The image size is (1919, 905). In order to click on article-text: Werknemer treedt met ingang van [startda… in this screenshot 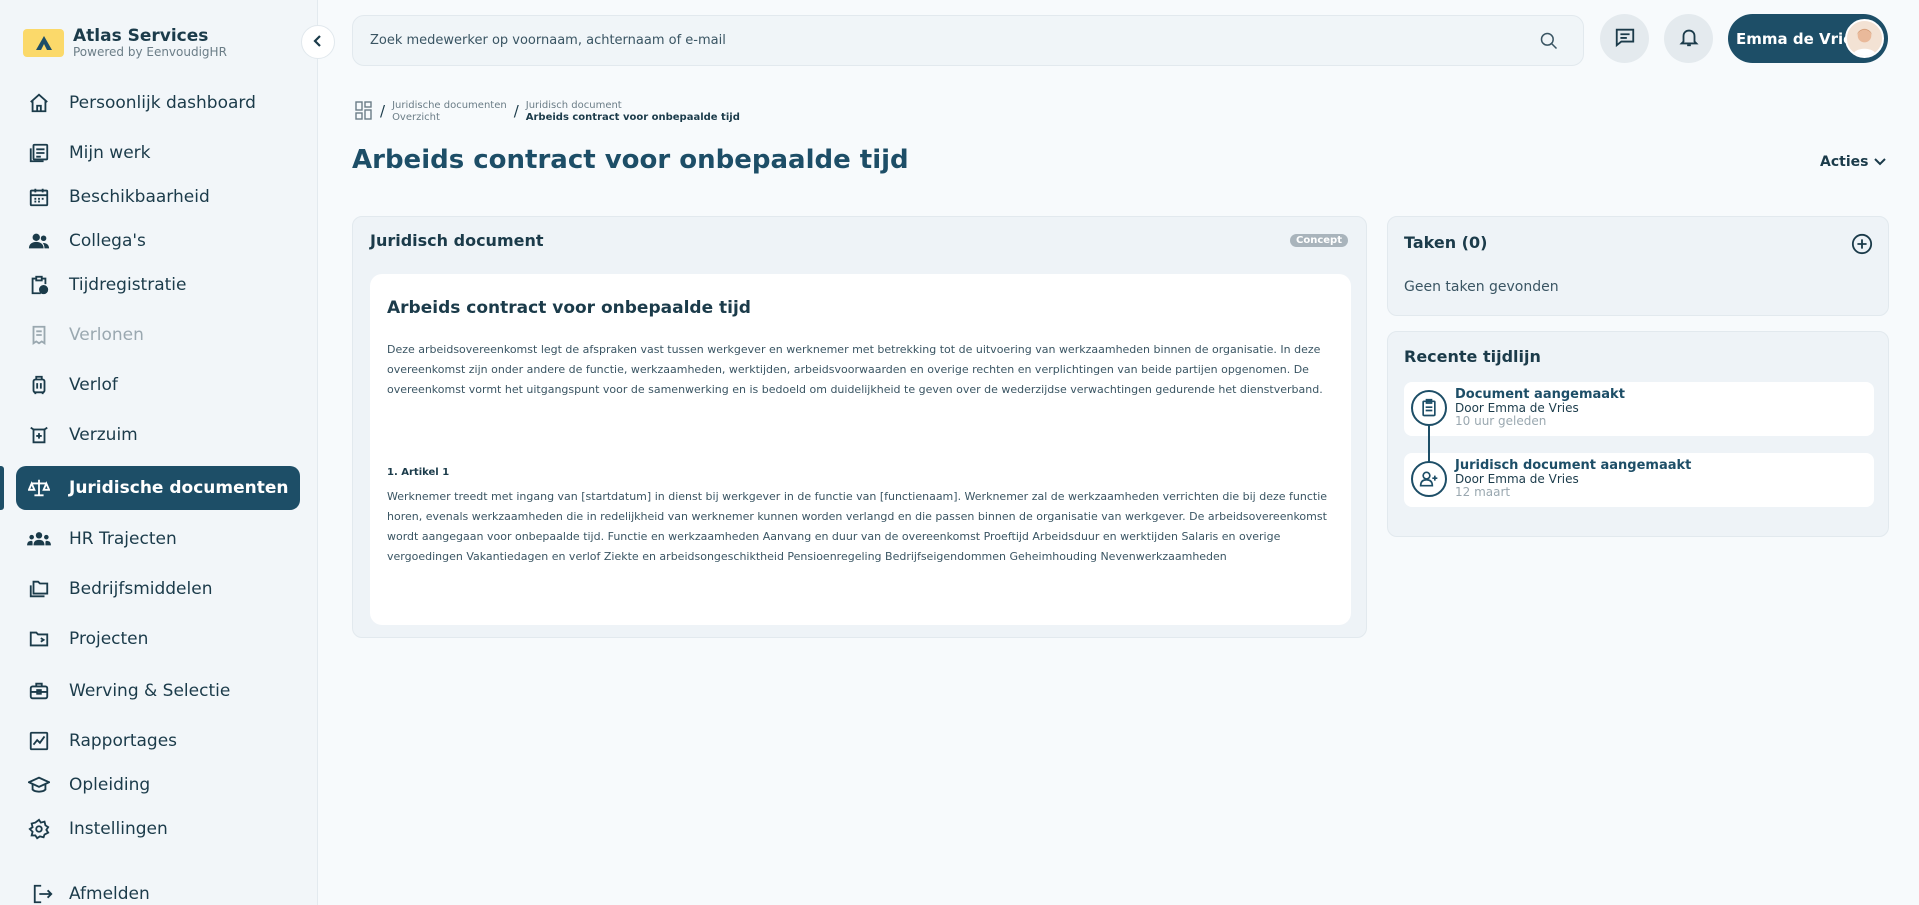, I will do `click(857, 526)`.